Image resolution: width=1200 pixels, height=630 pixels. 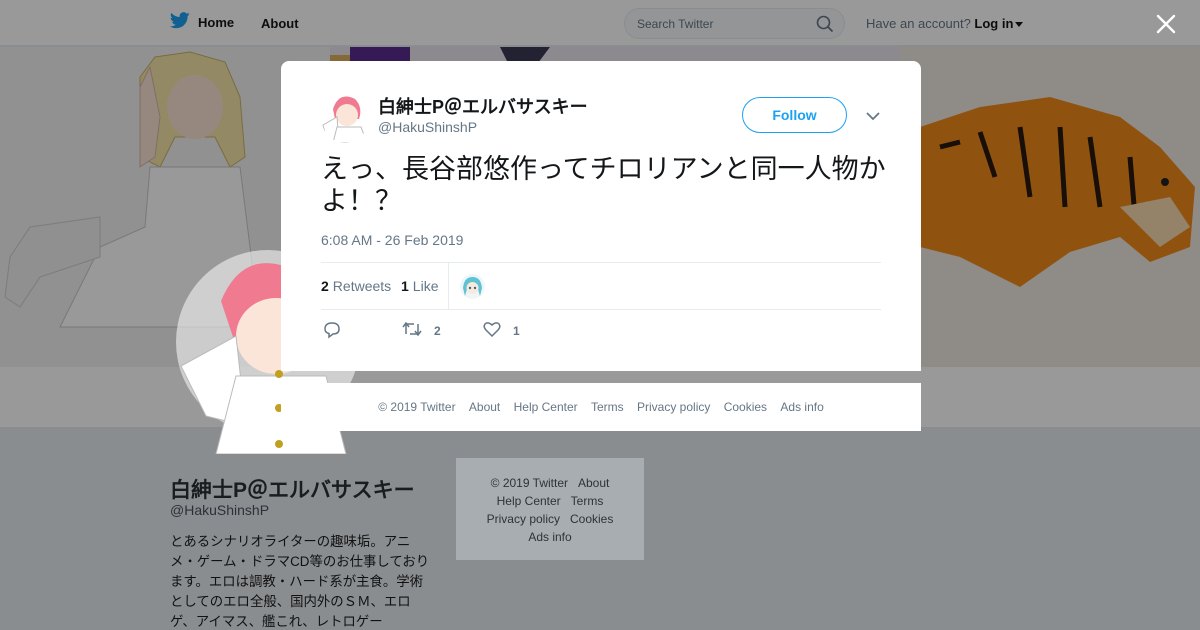 What do you see at coordinates (483, 106) in the screenshot?
I see `tweet-author-name: 白紳士P＠エルバサスキー` at bounding box center [483, 106].